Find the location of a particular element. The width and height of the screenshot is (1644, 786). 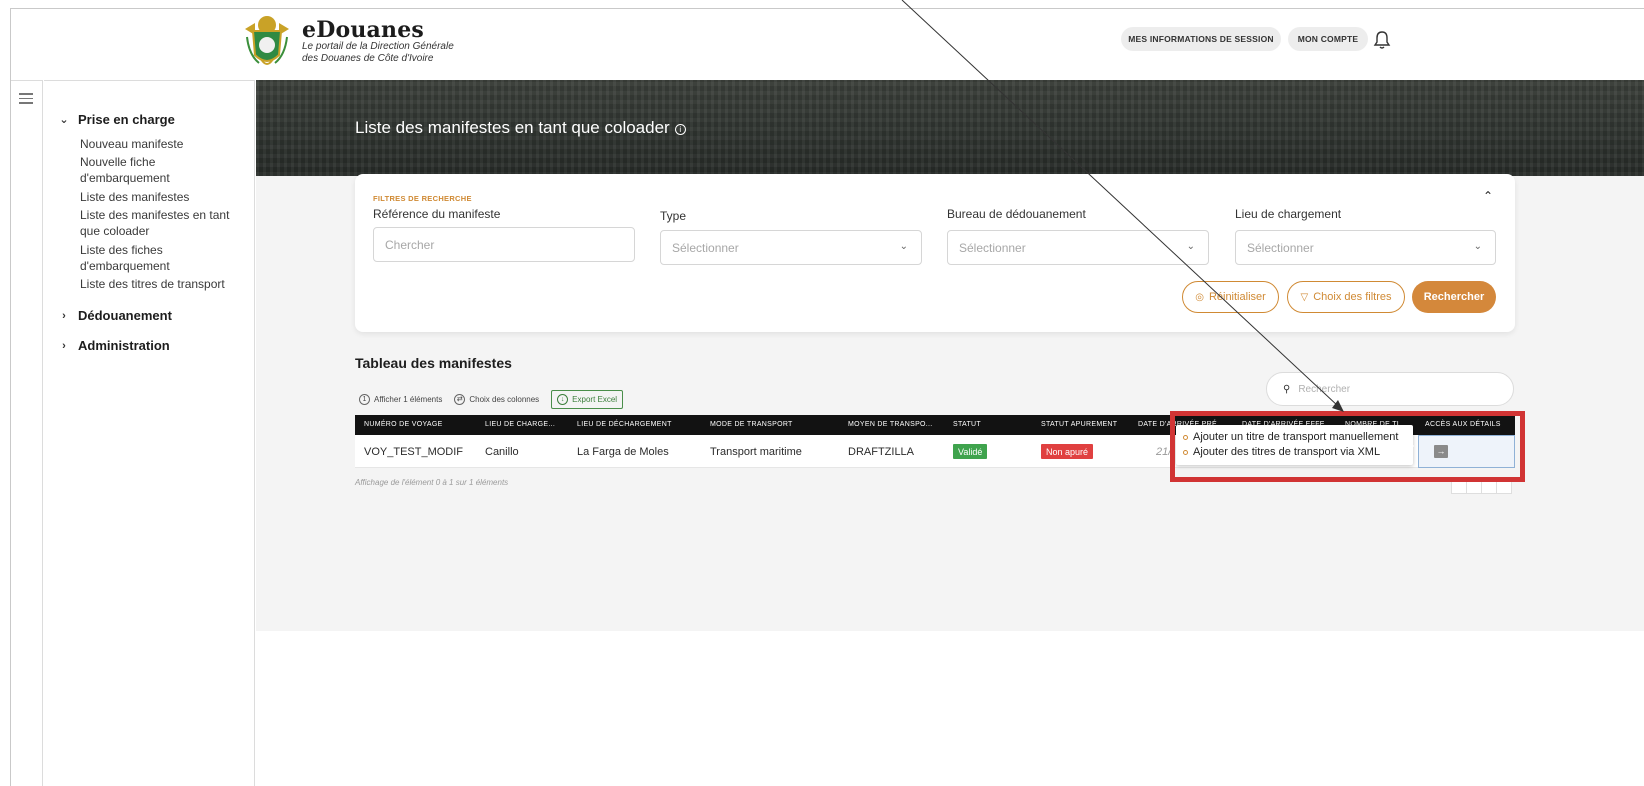

sidebar-section-administration: › Administration is located at coordinates (114, 345).